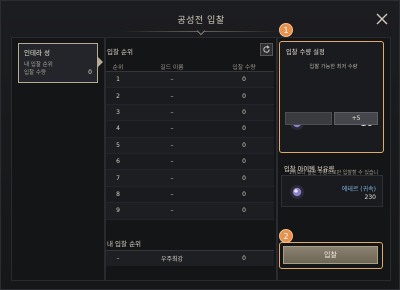 The image size is (400, 290). What do you see at coordinates (118, 258) in the screenshot?
I see `my-rank-value: –` at bounding box center [118, 258].